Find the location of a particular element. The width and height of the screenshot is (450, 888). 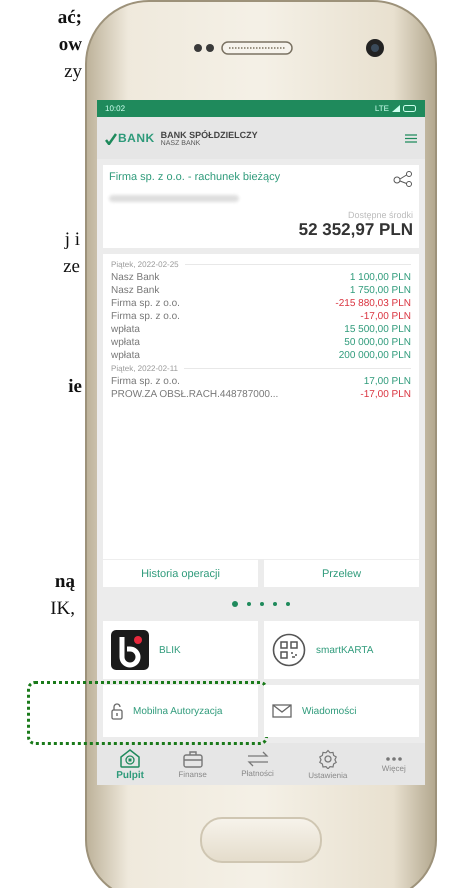

transaction-amount: 15 500,00 PLN is located at coordinates (377, 329).